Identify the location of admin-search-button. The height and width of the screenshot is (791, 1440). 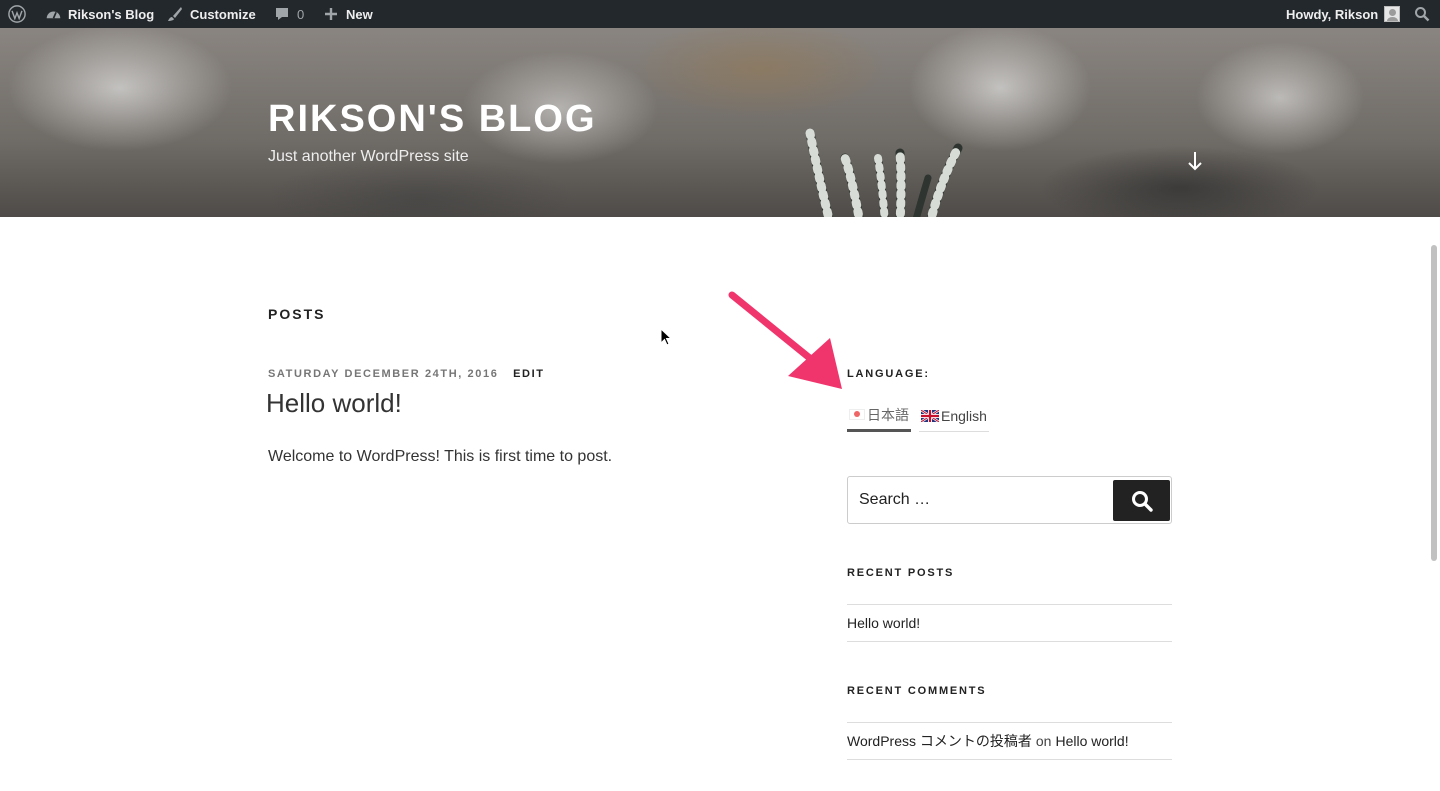
(1422, 14).